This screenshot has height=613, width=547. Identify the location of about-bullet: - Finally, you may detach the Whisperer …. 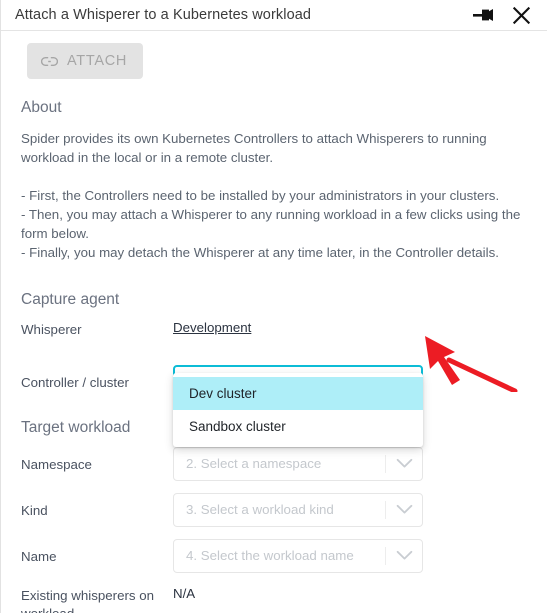
(260, 253).